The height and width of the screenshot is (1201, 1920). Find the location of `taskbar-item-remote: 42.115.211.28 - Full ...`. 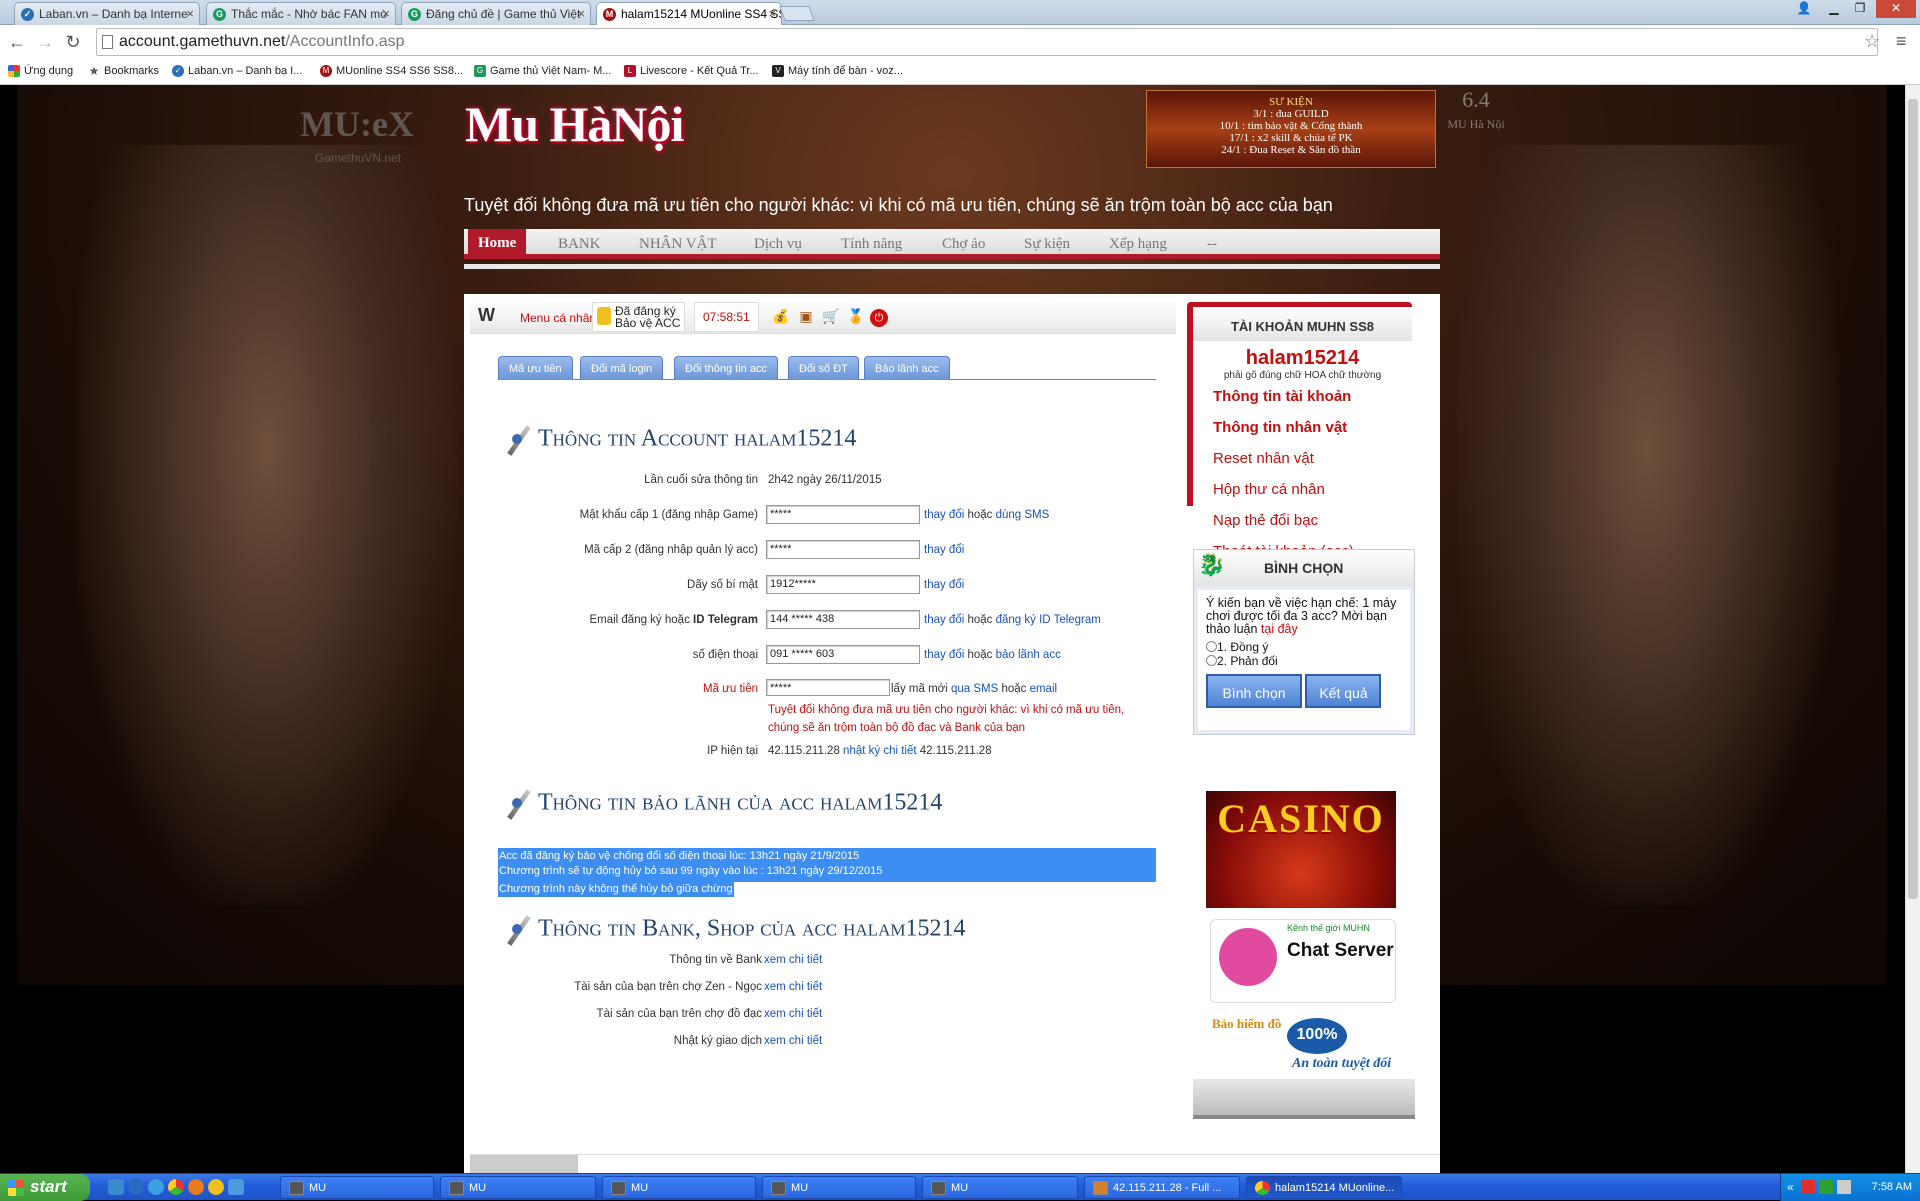

taskbar-item-remote: 42.115.211.28 - Full ... is located at coordinates (1162, 1187).